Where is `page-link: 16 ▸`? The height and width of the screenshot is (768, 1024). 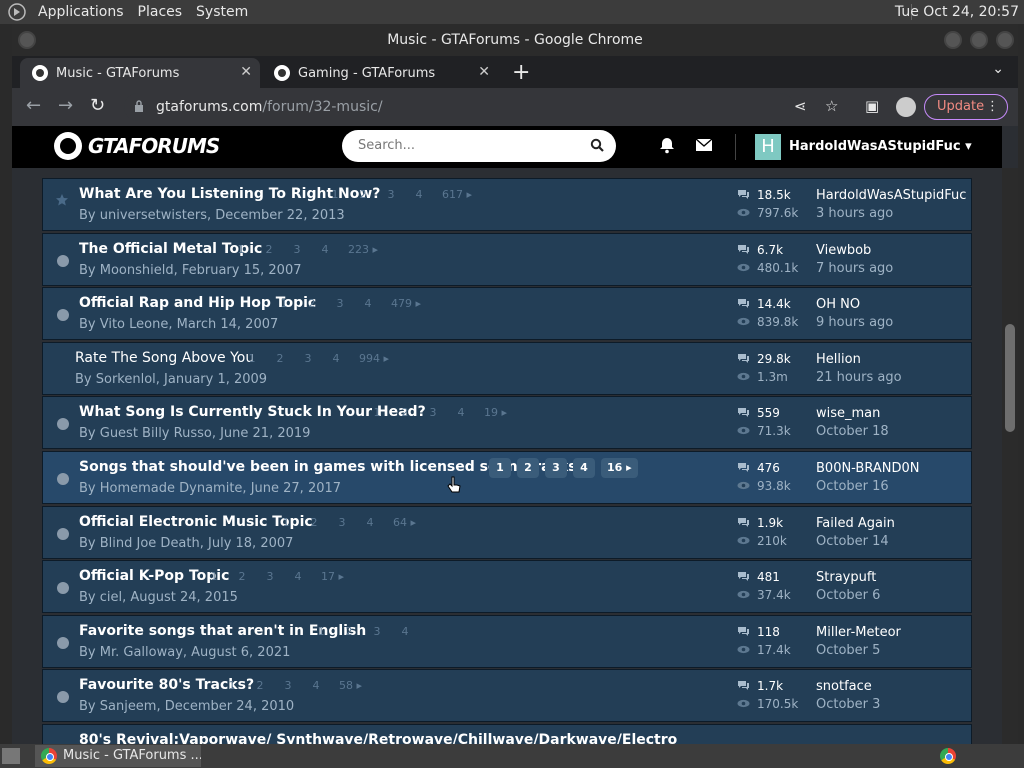 page-link: 16 ▸ is located at coordinates (619, 468).